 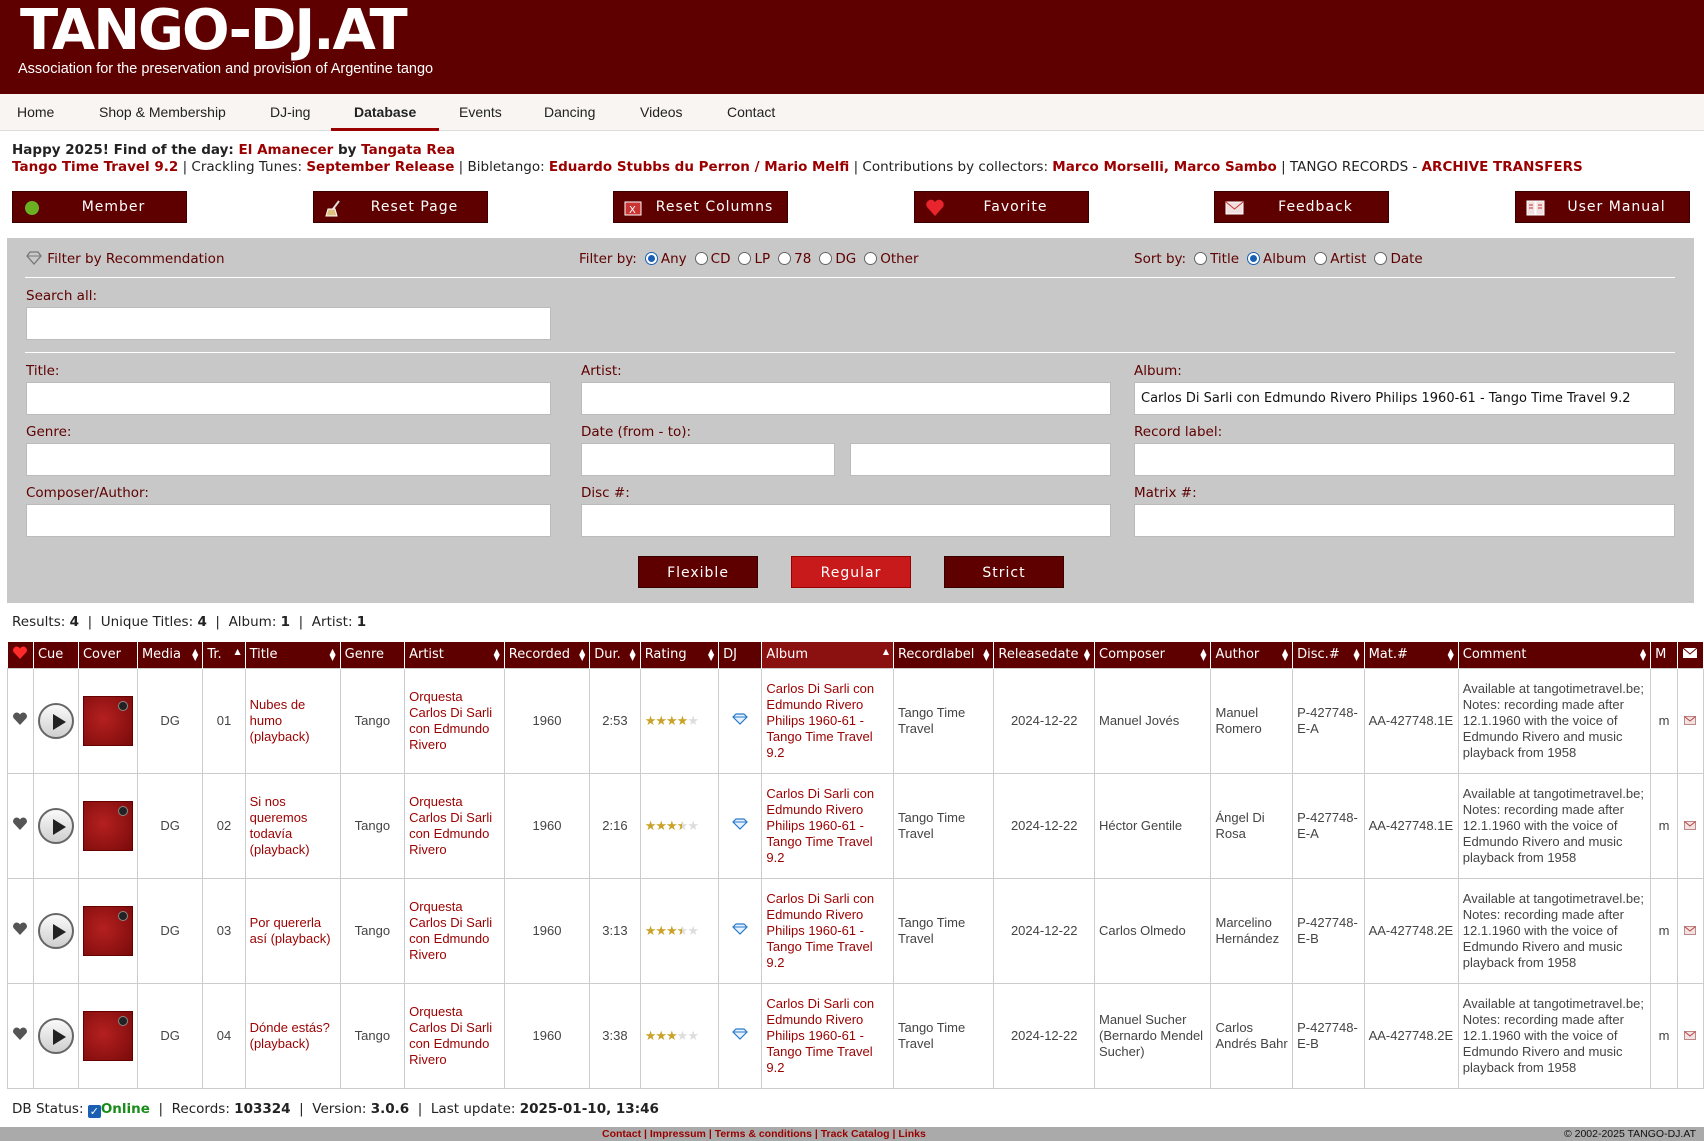 What do you see at coordinates (1690, 655) in the screenshot?
I see `mail-column-header` at bounding box center [1690, 655].